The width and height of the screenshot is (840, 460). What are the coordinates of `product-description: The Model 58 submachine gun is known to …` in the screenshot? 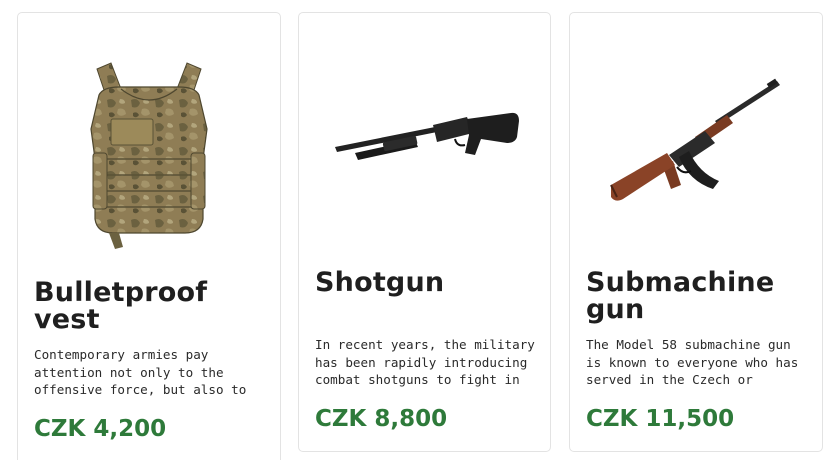 It's located at (692, 362).